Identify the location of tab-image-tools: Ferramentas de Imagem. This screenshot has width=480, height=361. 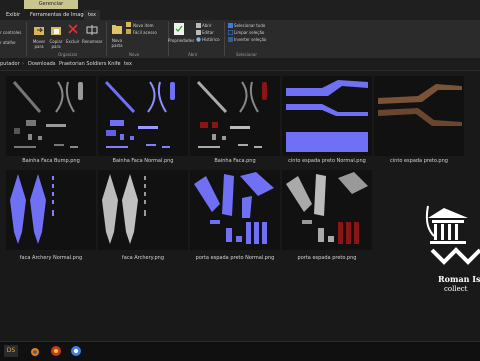
(60, 15).